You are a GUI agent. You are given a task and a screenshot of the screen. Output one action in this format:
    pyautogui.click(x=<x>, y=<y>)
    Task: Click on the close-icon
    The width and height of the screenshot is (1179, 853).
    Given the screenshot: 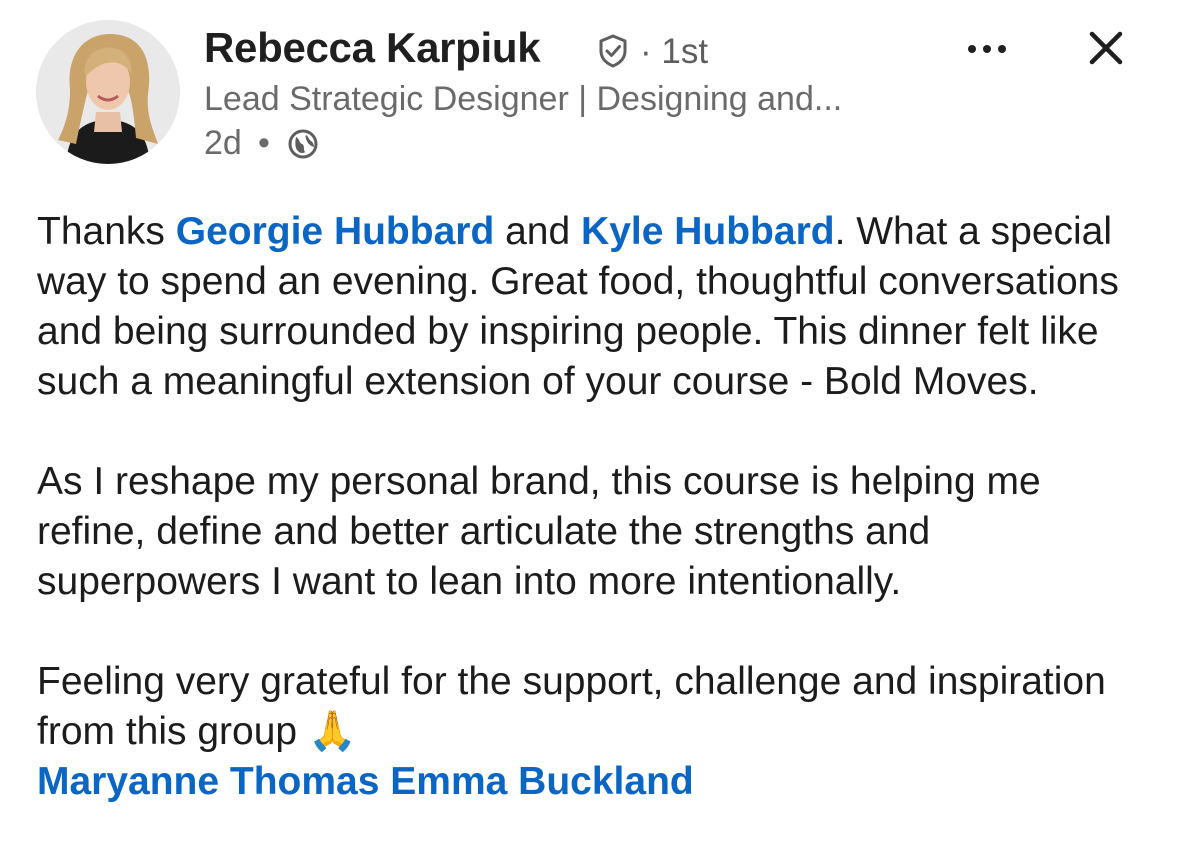 What is the action you would take?
    pyautogui.click(x=1106, y=48)
    